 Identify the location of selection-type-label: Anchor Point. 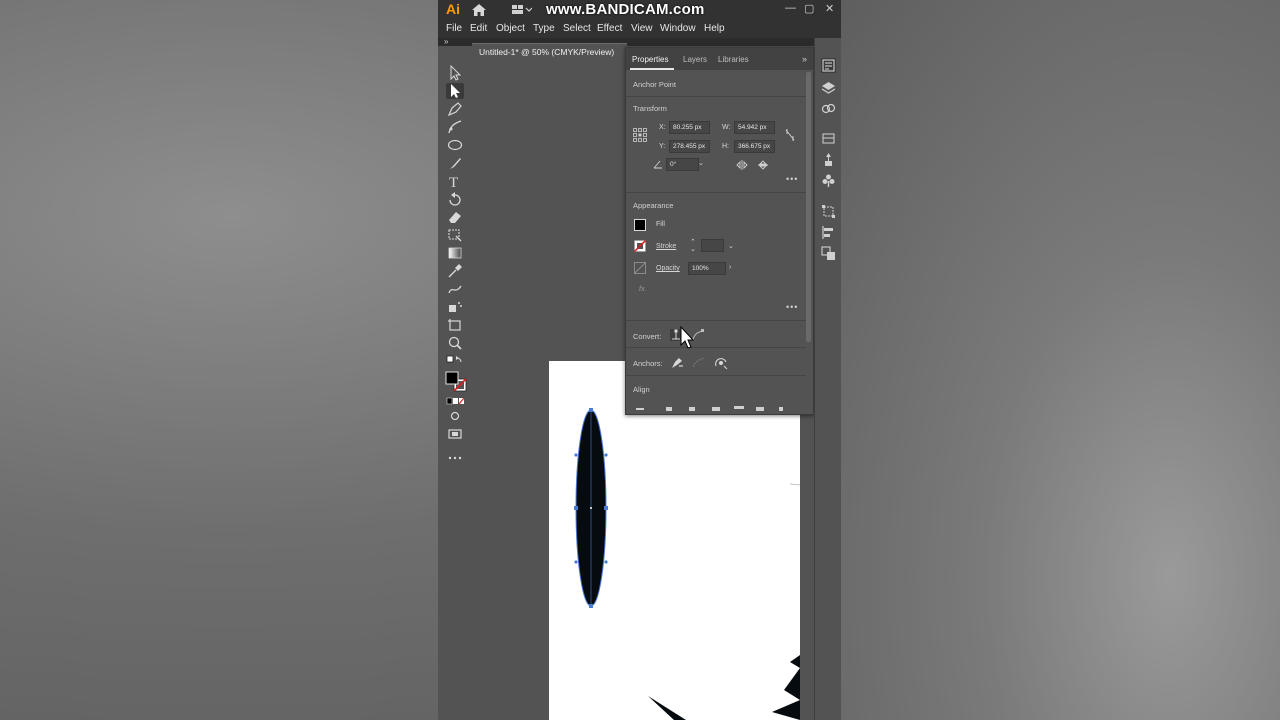
(654, 84).